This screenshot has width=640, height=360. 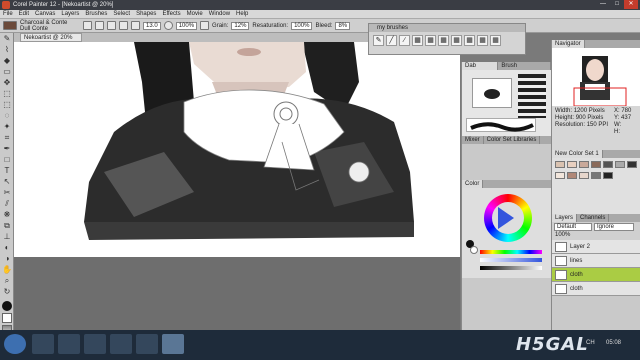 I want to click on hue-ring, so click(x=508, y=218).